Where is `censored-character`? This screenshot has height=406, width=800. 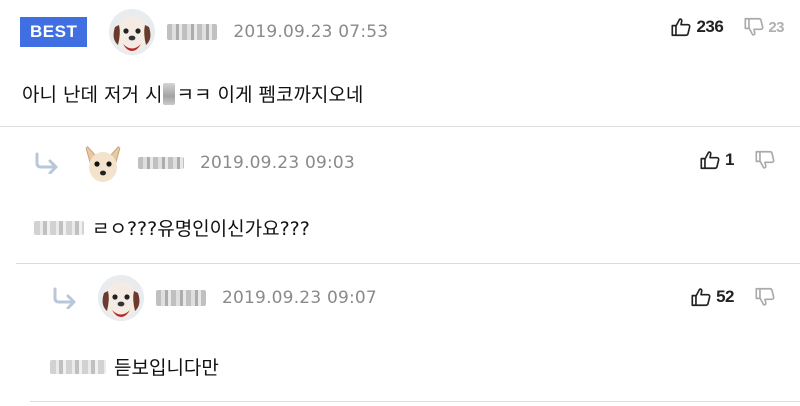
censored-character is located at coordinates (169, 93).